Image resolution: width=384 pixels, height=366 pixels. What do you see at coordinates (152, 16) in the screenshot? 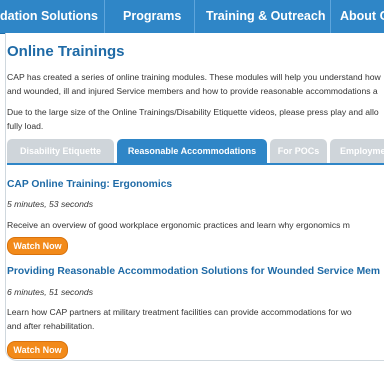
I see `nav-item-programs: Programs` at bounding box center [152, 16].